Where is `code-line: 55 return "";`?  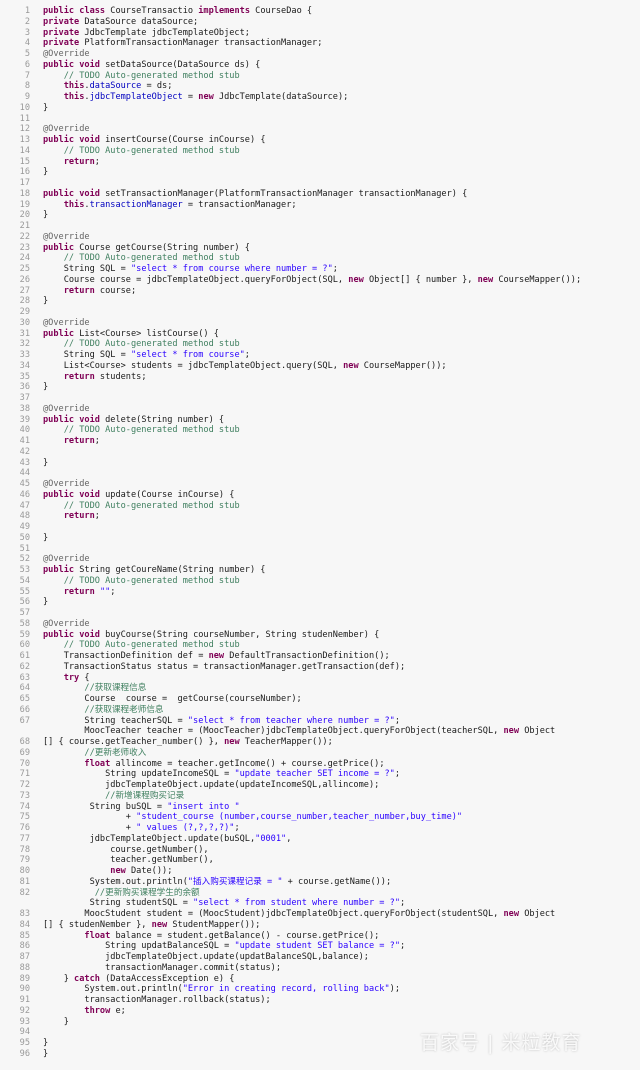
code-line: 55 return ""; is located at coordinates (320, 592).